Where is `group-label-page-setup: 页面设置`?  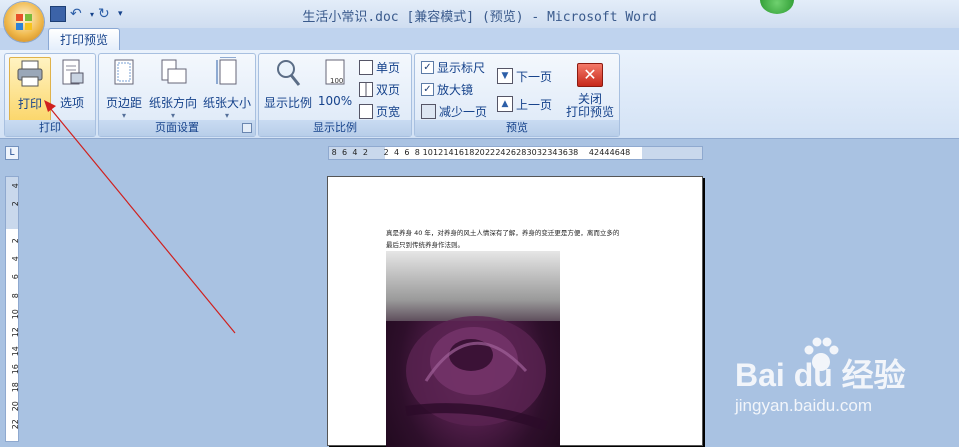 group-label-page-setup: 页面设置 is located at coordinates (177, 128).